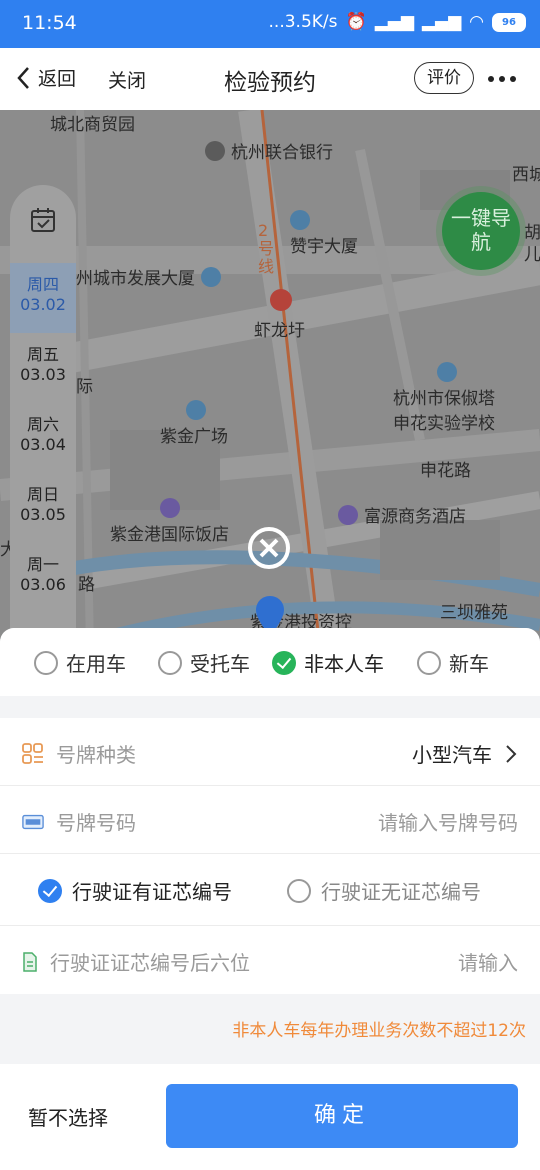 The height and width of the screenshot is (1170, 540). Describe the element at coordinates (453, 662) in the screenshot. I see `car-type-option: 新车` at that location.